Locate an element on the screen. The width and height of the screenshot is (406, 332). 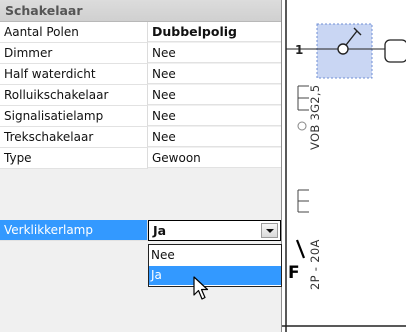
property-row-half-waterdicht: Half waterdicht Nee is located at coordinates (140, 74).